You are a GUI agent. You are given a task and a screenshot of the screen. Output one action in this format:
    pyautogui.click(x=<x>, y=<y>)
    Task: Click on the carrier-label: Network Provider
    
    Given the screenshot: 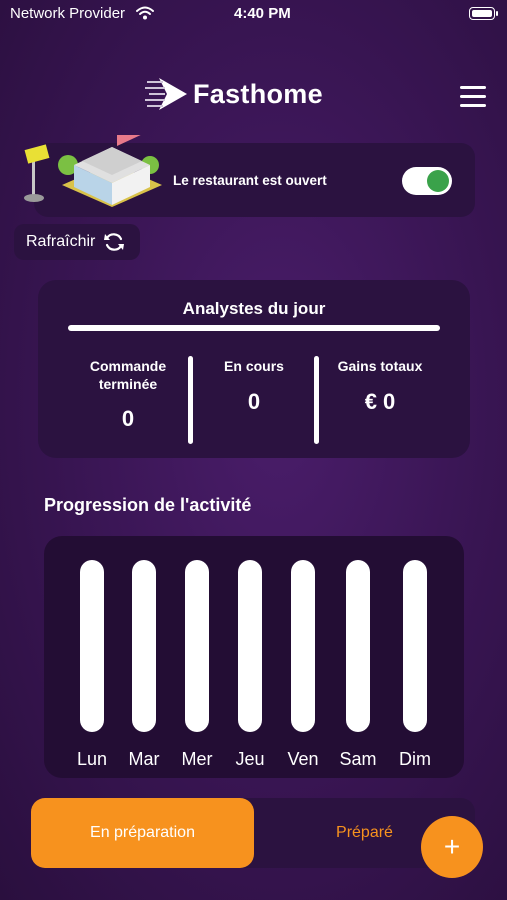 What is the action you would take?
    pyautogui.click(x=68, y=13)
    